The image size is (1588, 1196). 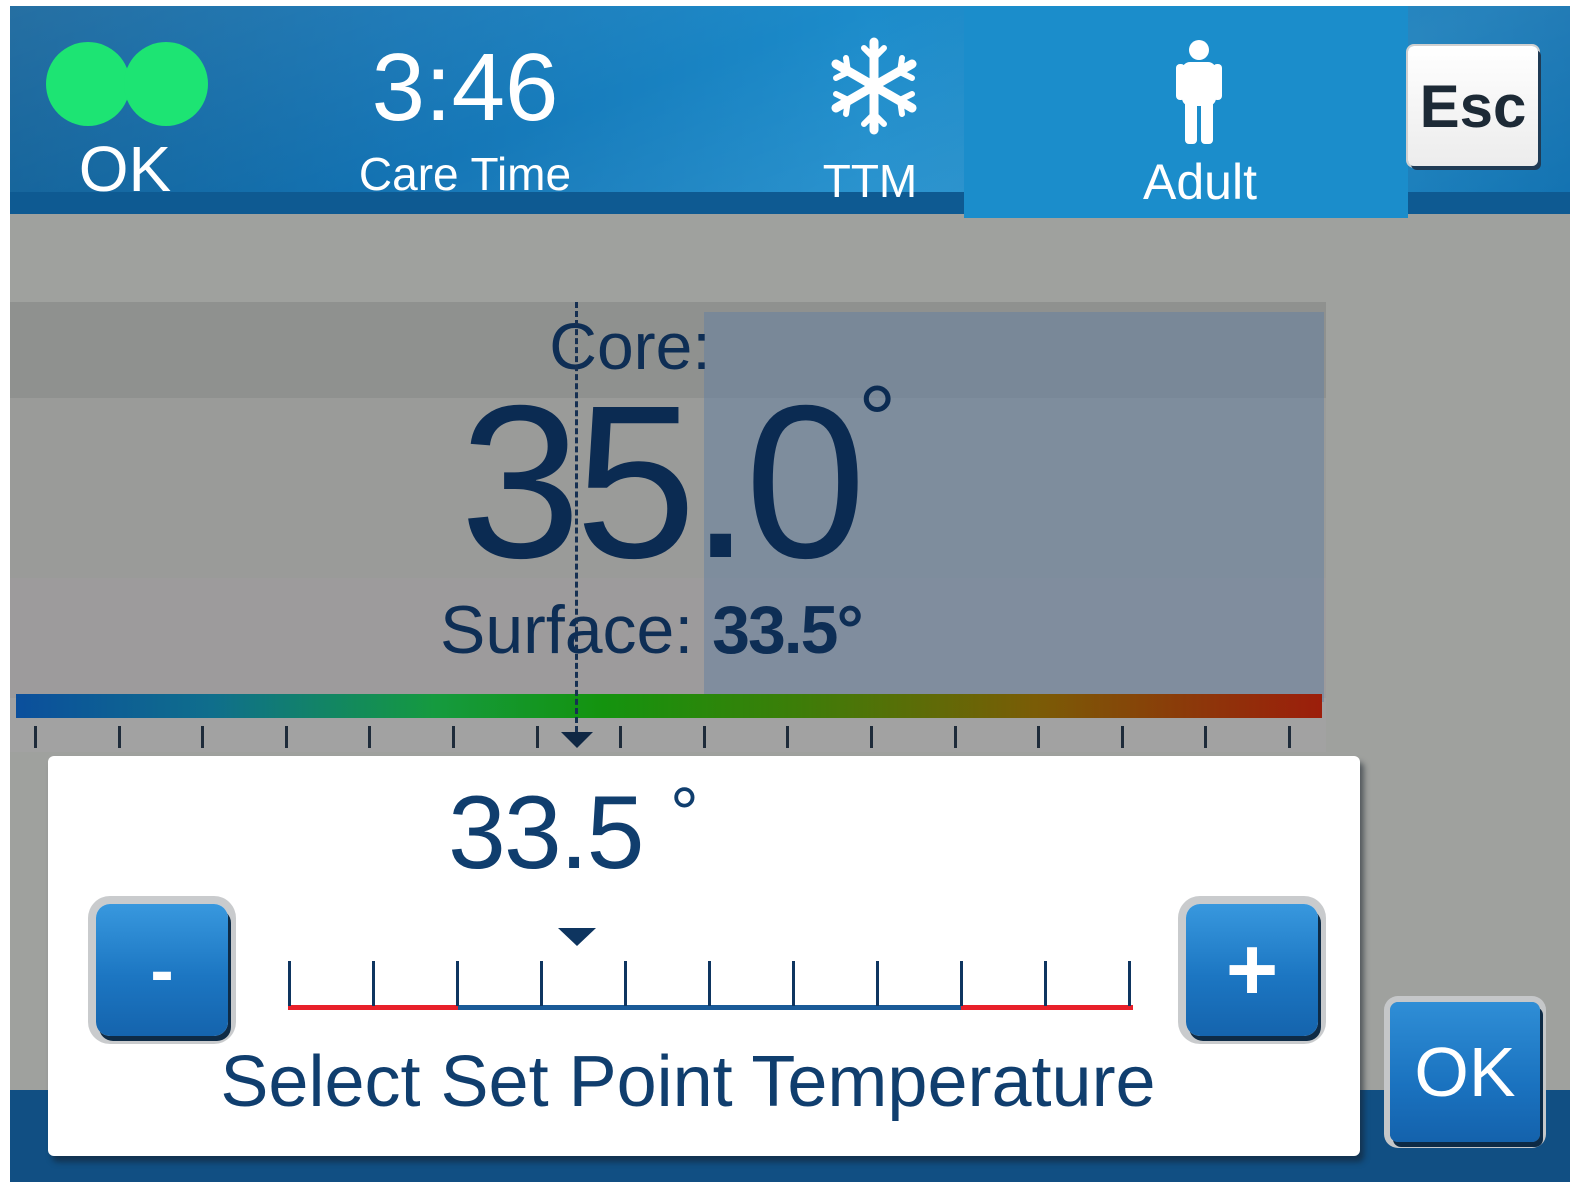 I want to click on surface-temperature-row: Surface: 33.5°, so click(x=700, y=630).